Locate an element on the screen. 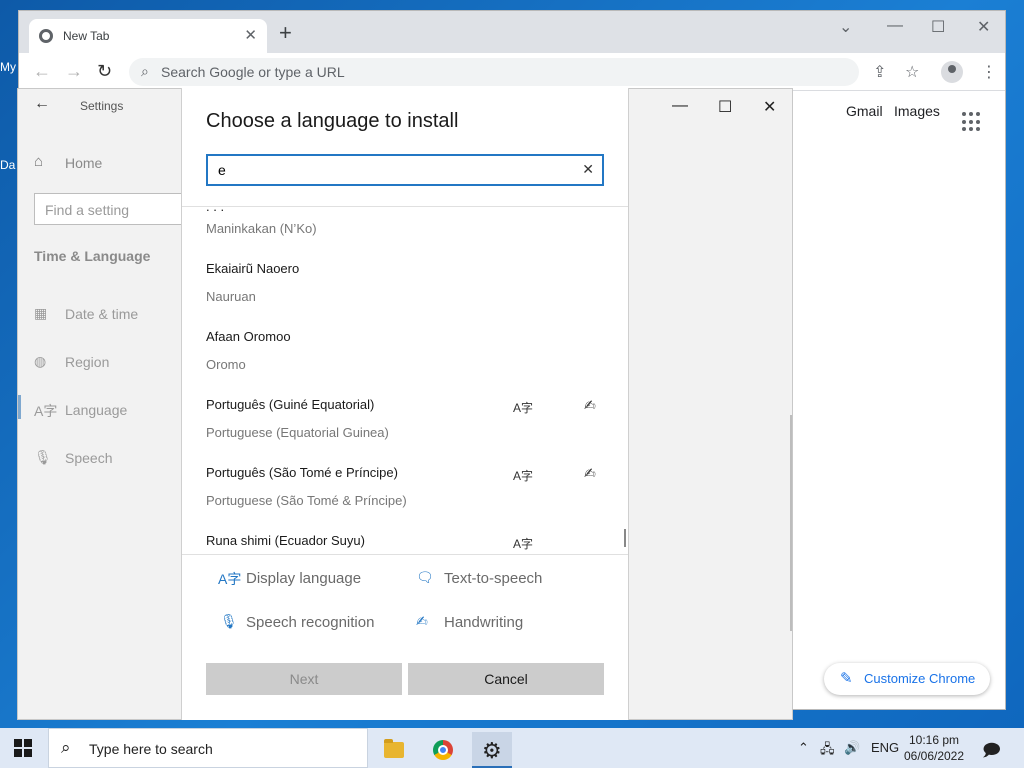 This screenshot has width=1024, height=768. nav-speech: Speech is located at coordinates (88, 458).